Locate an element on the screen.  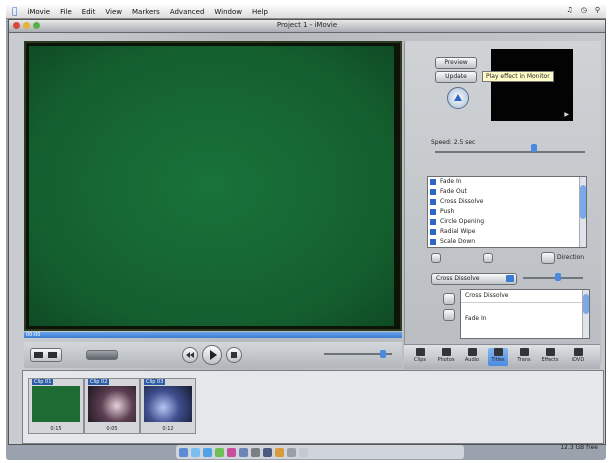
menu-item-markers: Markers is located at coordinates (146, 12).